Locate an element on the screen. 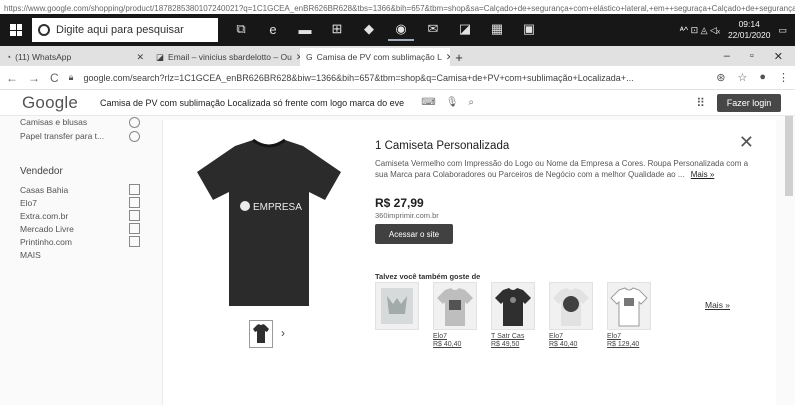 The image size is (795, 405). tab-google-shopping: G Camisa de PV com sublimação L ✕ is located at coordinates (375, 57).